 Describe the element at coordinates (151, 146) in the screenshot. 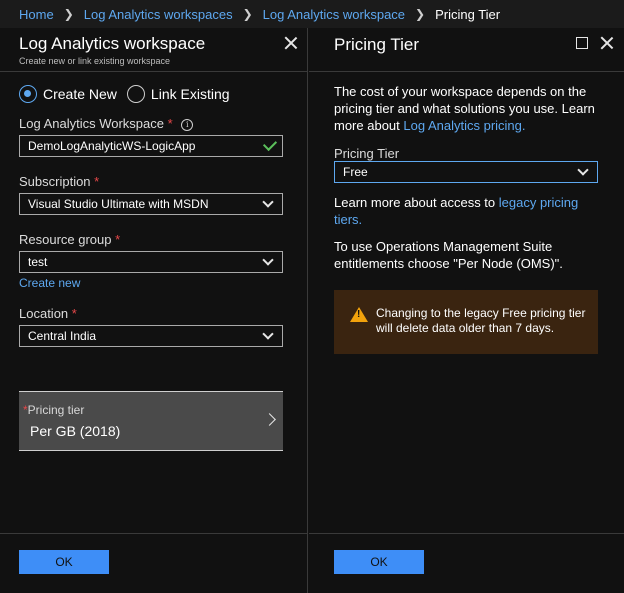

I see `workspace-name-input: DemoLogAnalyticWS-LogicApp` at that location.